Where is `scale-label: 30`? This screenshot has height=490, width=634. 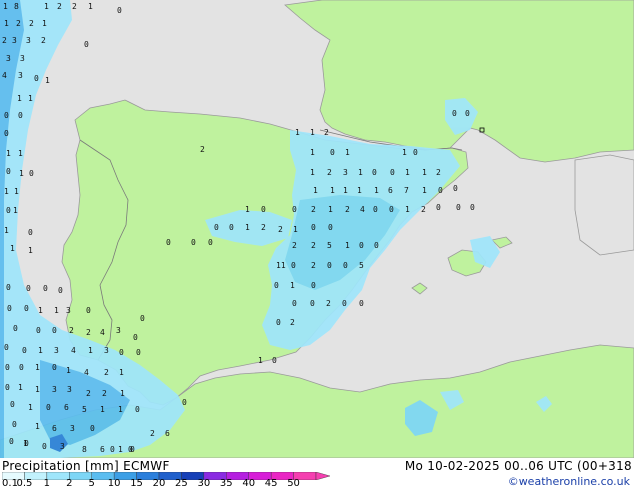
scale-label: 30 is located at coordinates (204, 483).